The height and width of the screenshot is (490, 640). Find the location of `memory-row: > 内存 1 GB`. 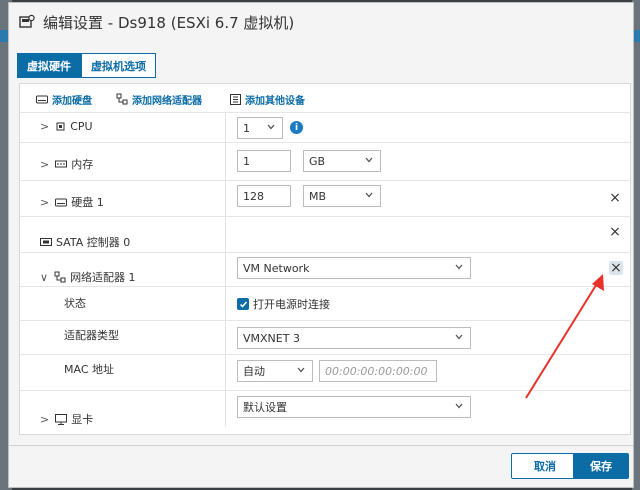

memory-row: > 内存 1 GB is located at coordinates (325, 161).